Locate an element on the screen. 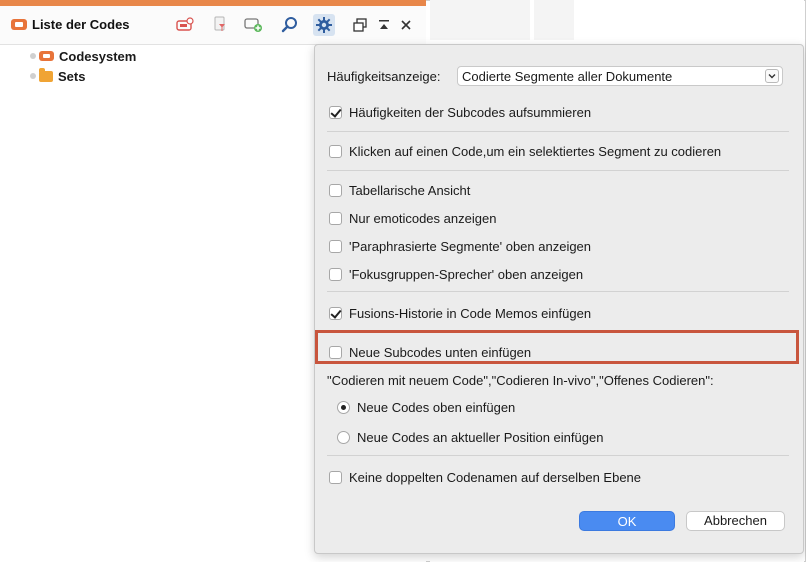  codes-icon is located at coordinates (19, 24).